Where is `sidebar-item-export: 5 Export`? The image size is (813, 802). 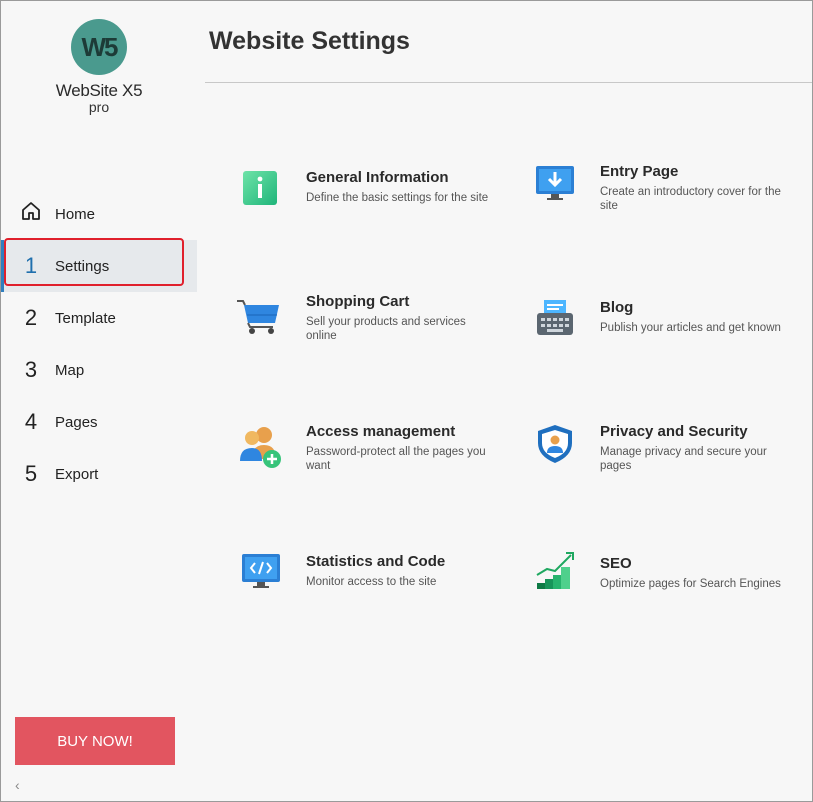
sidebar-item-export: 5 Export is located at coordinates (99, 474).